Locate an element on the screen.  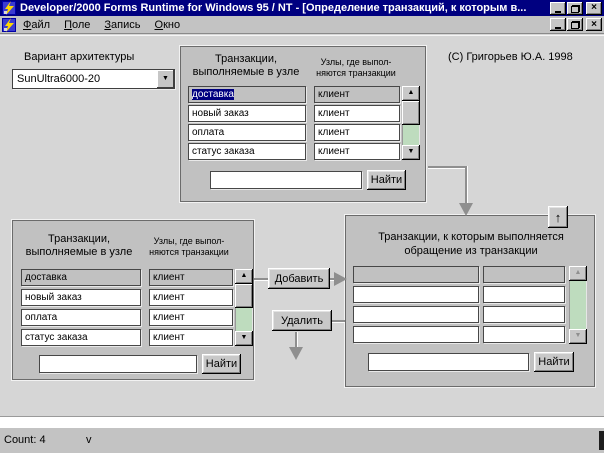
message-line is located at coordinates (302, 422).